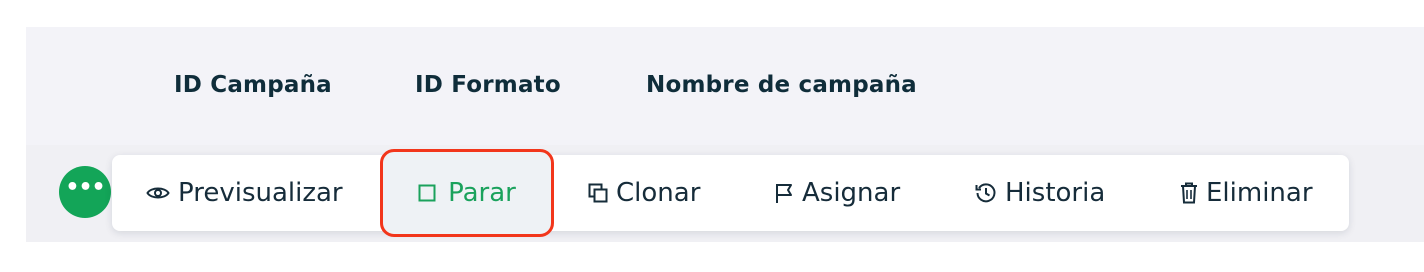 This screenshot has height=272, width=1424. I want to click on assign-action: Asignar, so click(837, 193).